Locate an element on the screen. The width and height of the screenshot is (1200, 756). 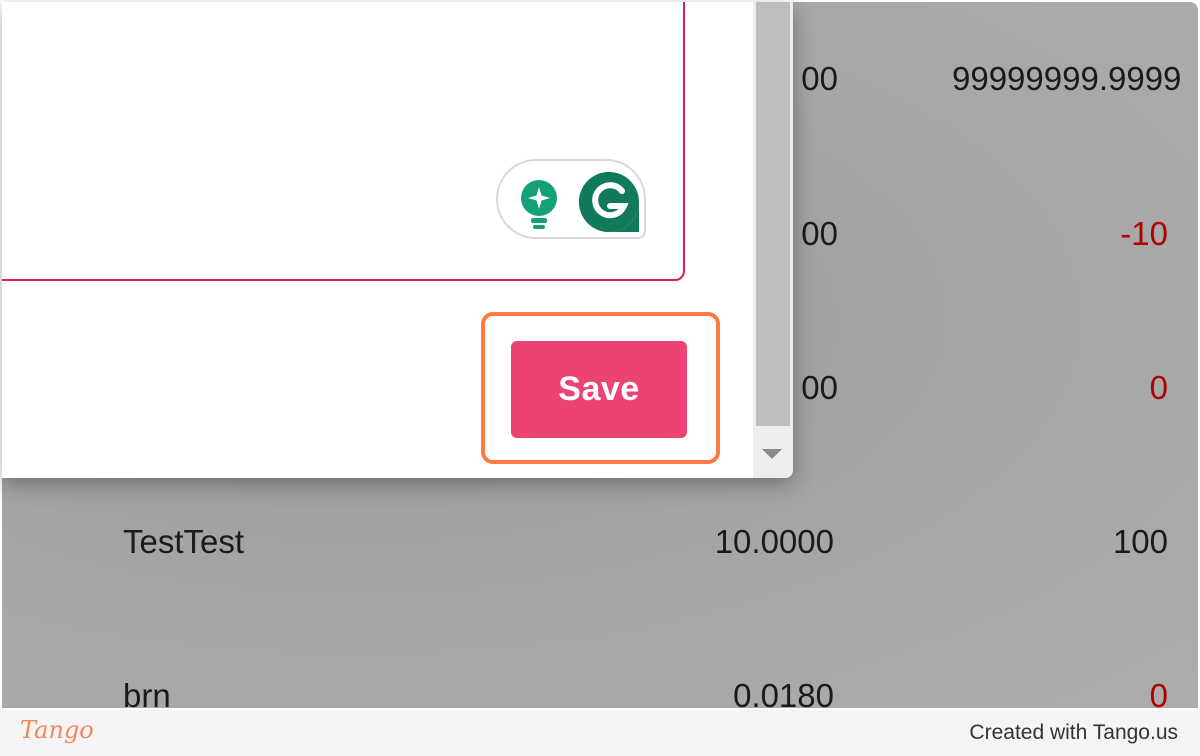
table-cell-value: 10.0000 is located at coordinates (774, 541).